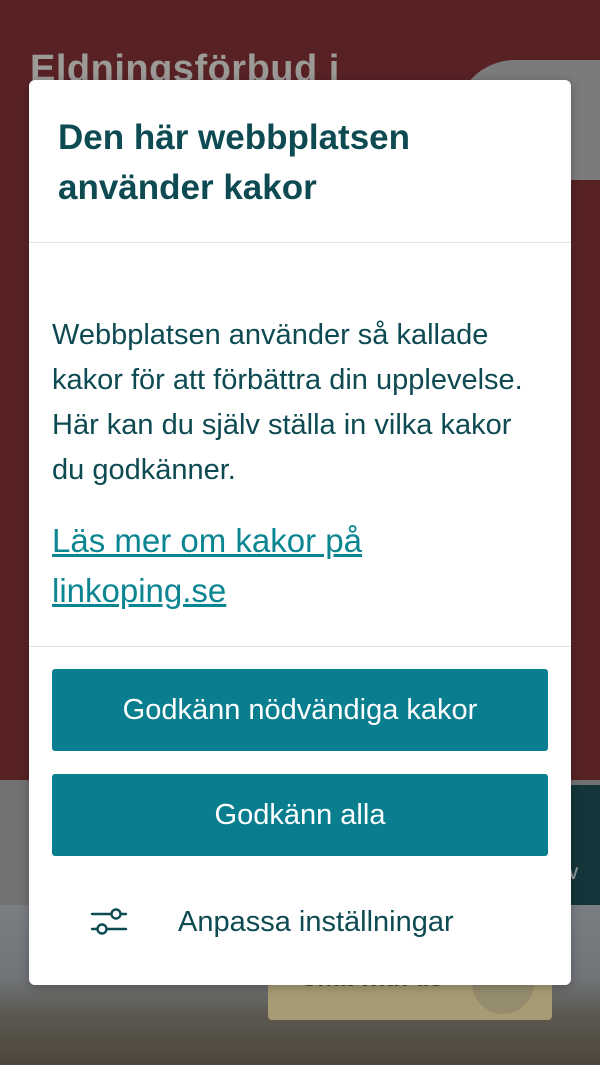  Describe the element at coordinates (234, 162) in the screenshot. I see `dialog-title: Den här webbplatsen använder kakor` at that location.